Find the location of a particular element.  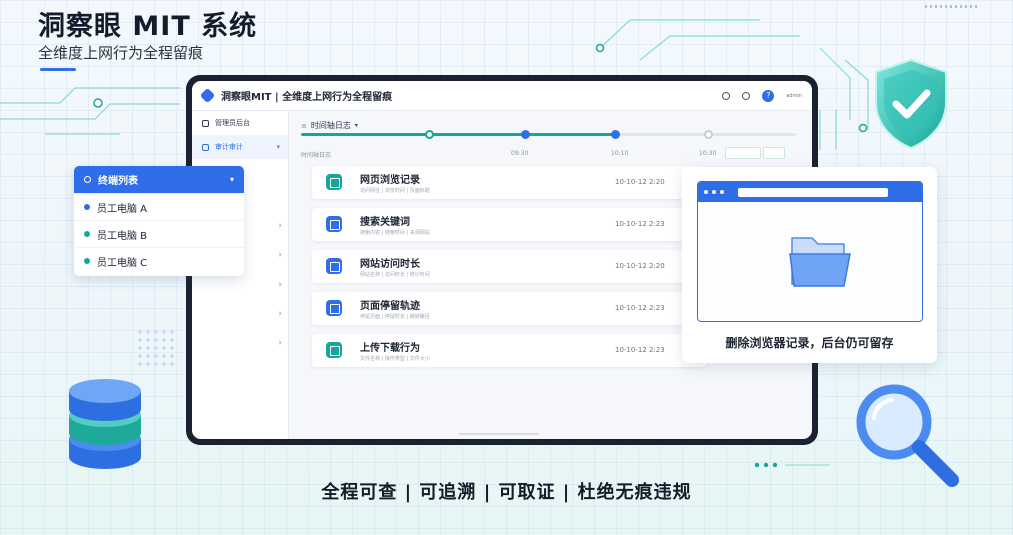

record-row: 搜索关键词搜索内容 | 搜索时间 | 来源网站 10-10-12 2:23 is located at coordinates (509, 224).